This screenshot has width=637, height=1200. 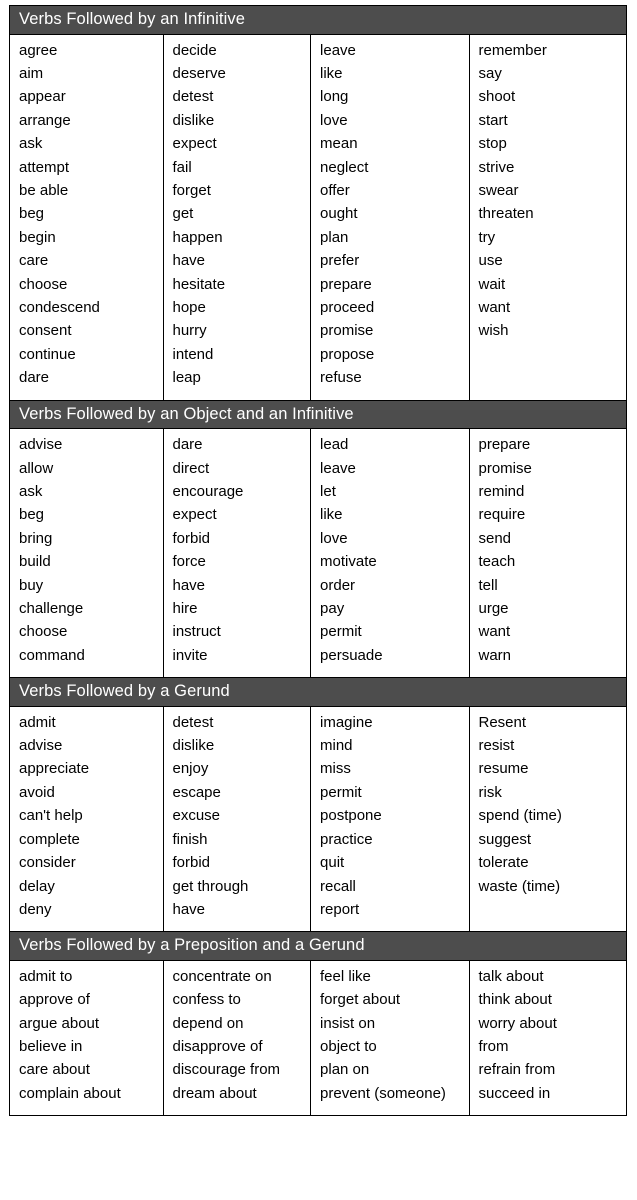 I want to click on verb-entry: forbid, so click(x=191, y=863).